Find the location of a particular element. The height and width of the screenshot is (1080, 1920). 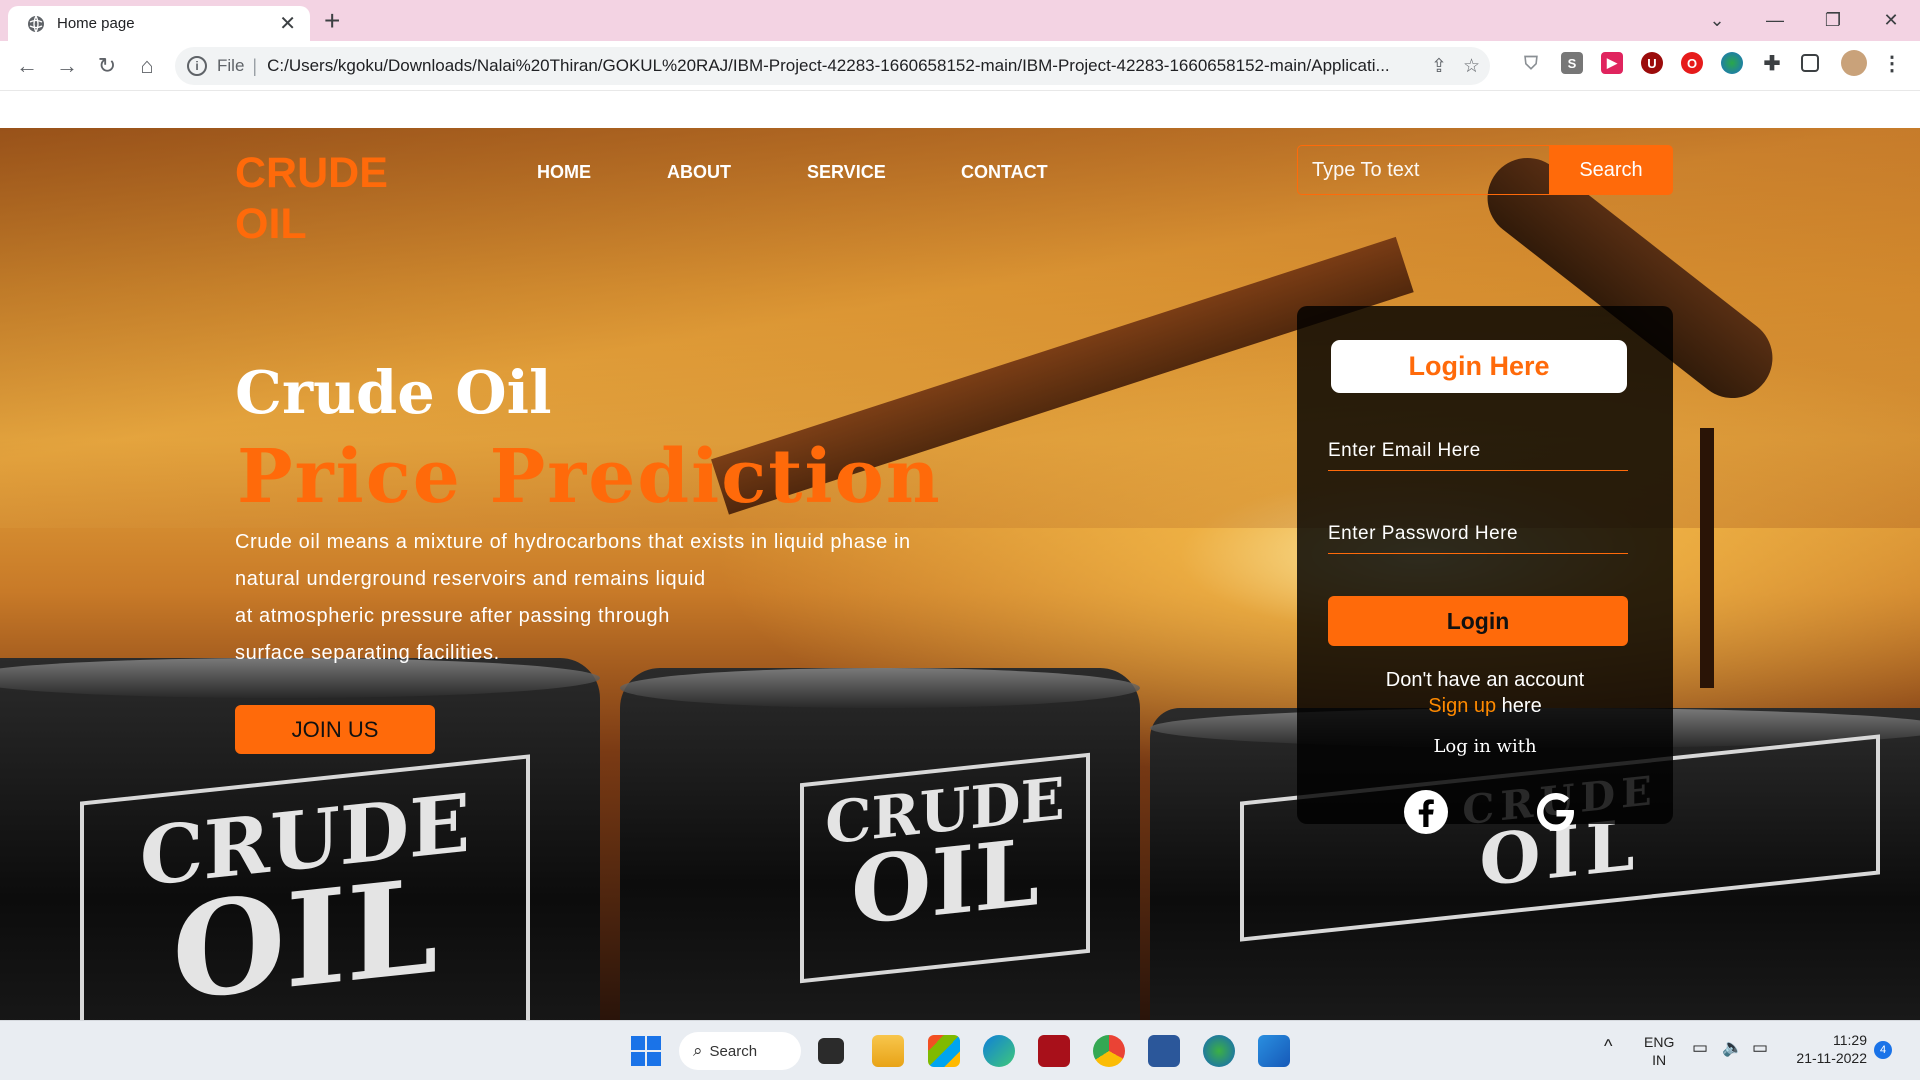

site-logo: CRUDE OIL is located at coordinates (311, 199).